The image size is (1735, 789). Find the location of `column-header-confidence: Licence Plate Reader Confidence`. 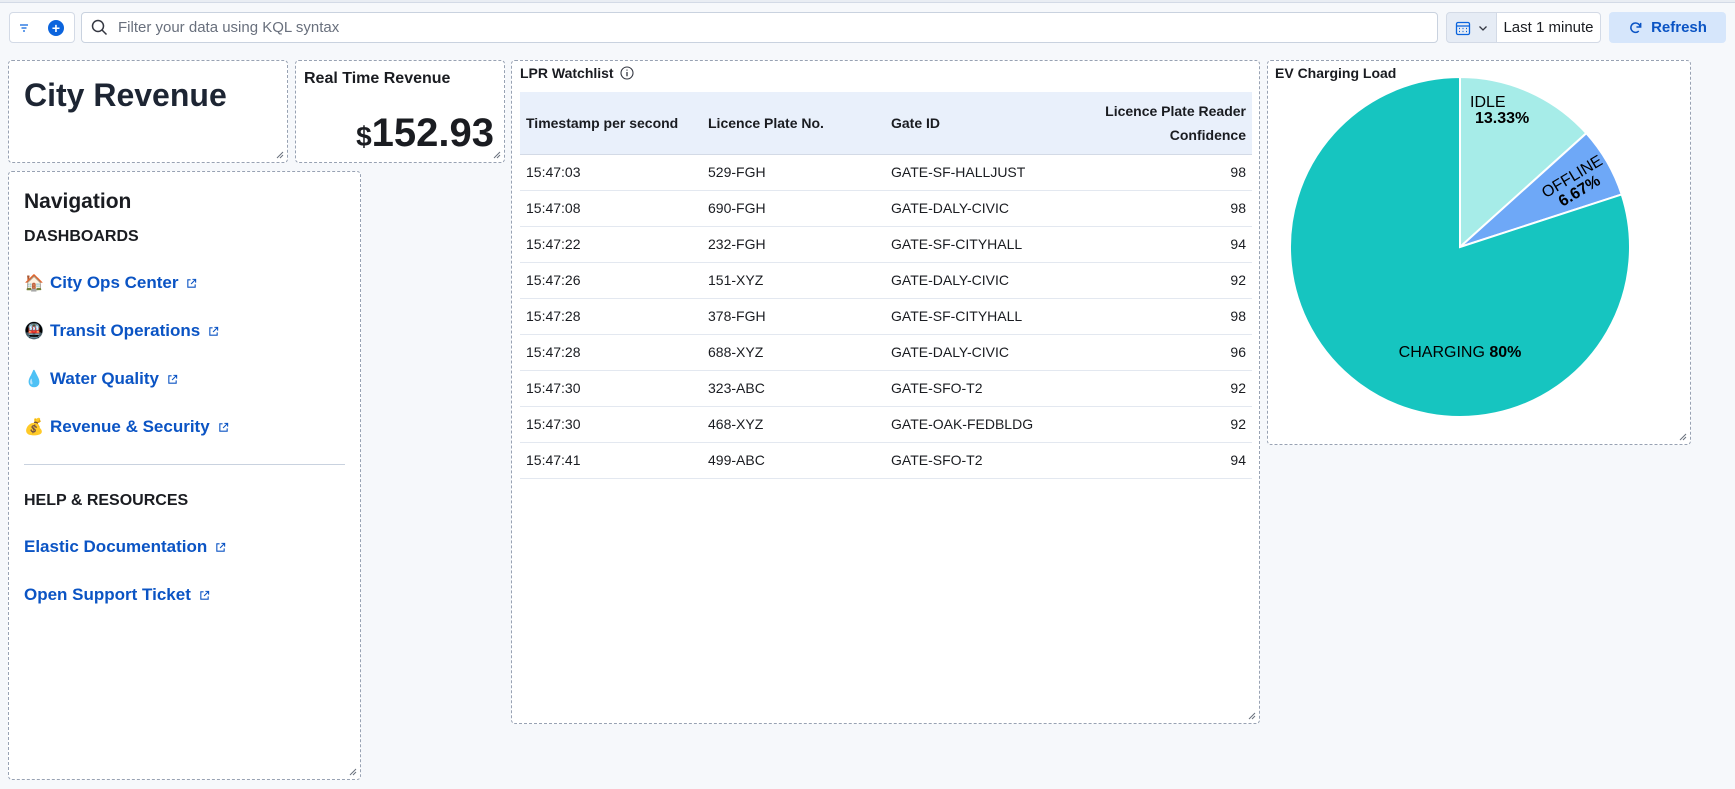

column-header-confidence: Licence Plate Reader Confidence is located at coordinates (1163, 123).